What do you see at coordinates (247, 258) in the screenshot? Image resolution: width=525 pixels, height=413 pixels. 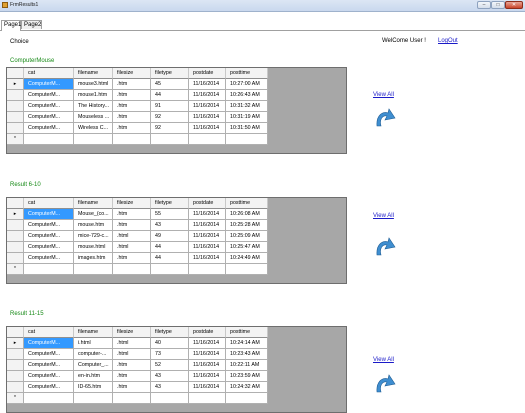 I see `cell-posttime: 10:24:49 AM` at bounding box center [247, 258].